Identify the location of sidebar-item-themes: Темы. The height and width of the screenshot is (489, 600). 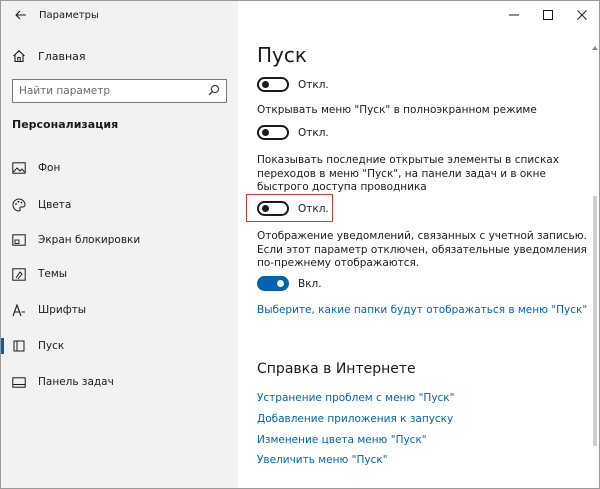
(119, 274).